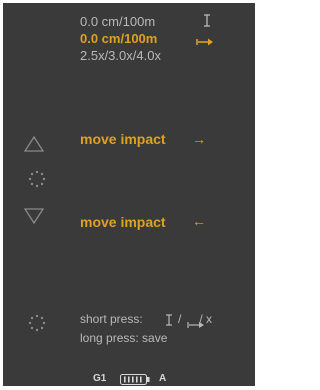 The image size is (320, 390). What do you see at coordinates (123, 139) in the screenshot?
I see `move-impact-up-label: move impact` at bounding box center [123, 139].